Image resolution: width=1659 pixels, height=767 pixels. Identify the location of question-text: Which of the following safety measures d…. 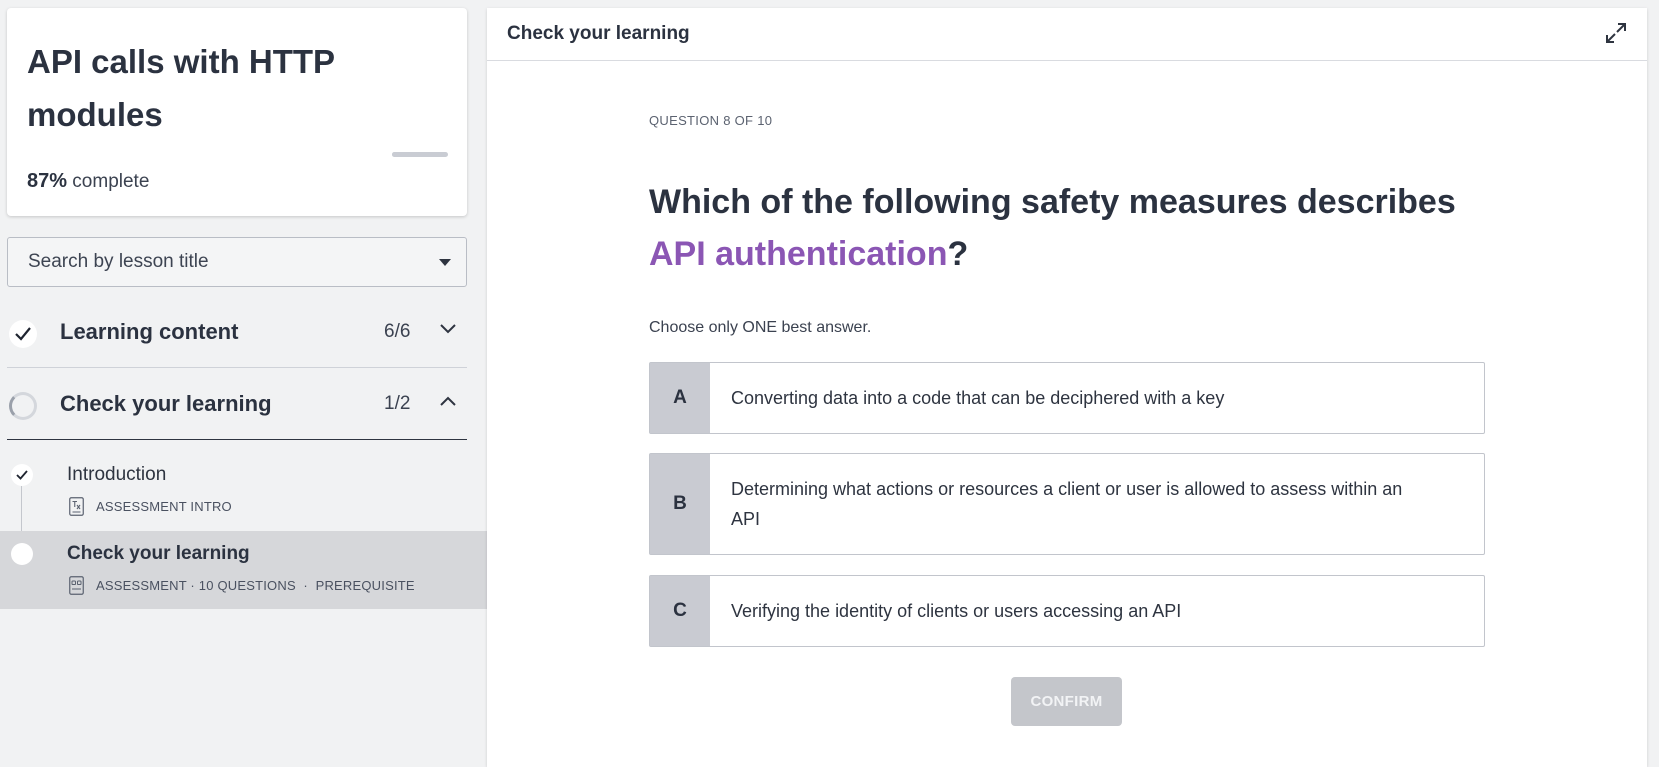
(1059, 228).